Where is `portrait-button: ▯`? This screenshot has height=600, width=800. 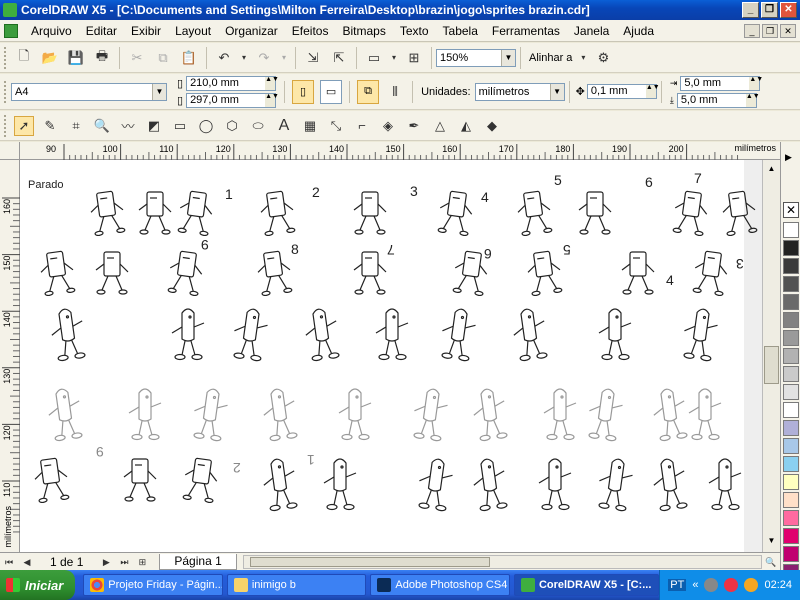
portrait-button: ▯ is located at coordinates (303, 91).